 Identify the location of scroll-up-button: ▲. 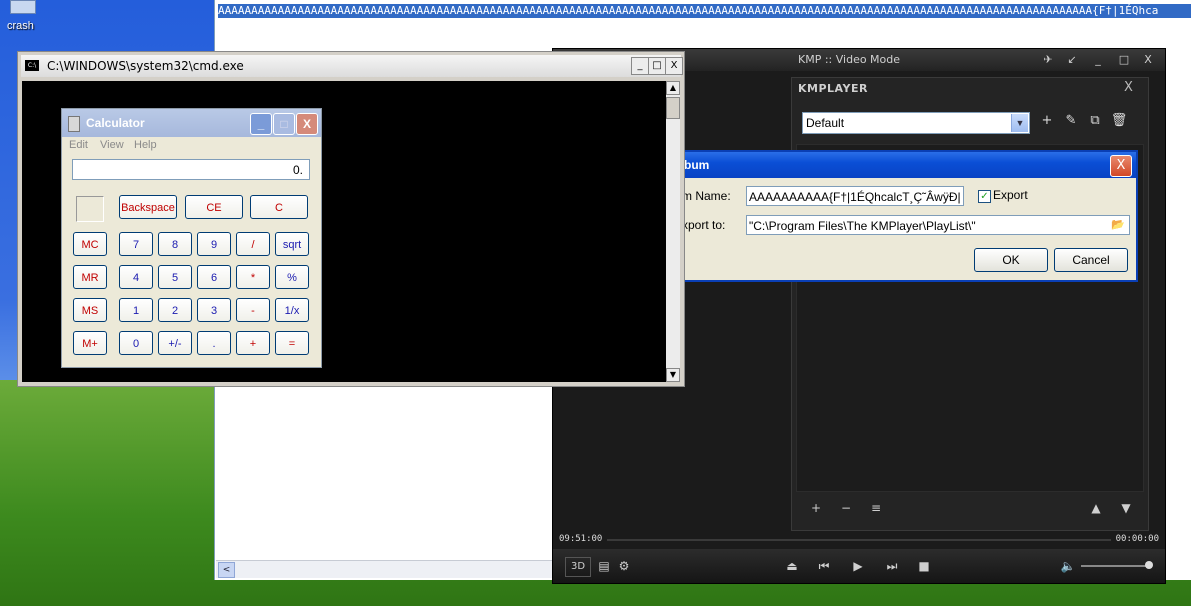
(673, 88).